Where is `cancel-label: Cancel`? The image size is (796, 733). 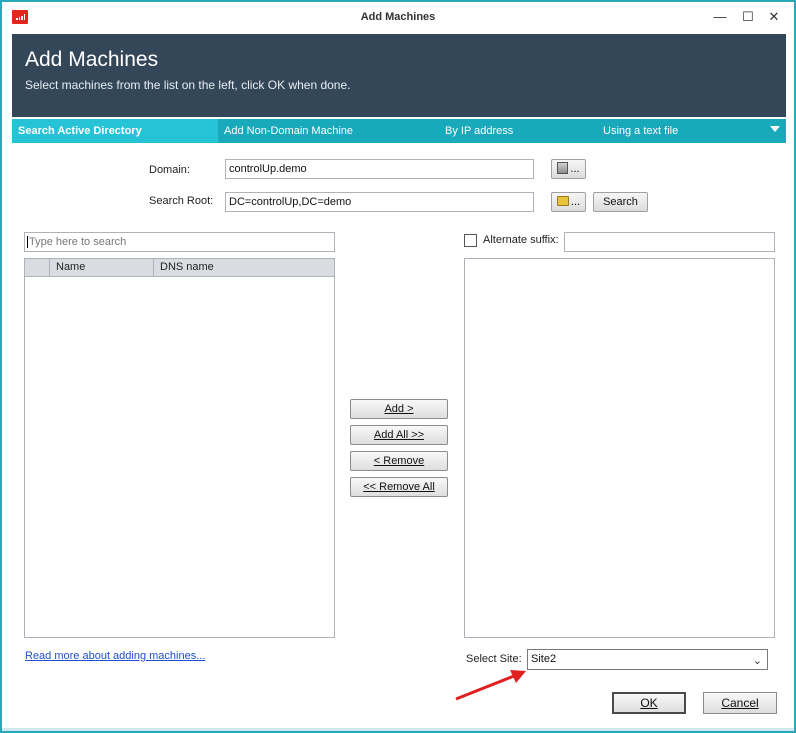 cancel-label: Cancel is located at coordinates (740, 703).